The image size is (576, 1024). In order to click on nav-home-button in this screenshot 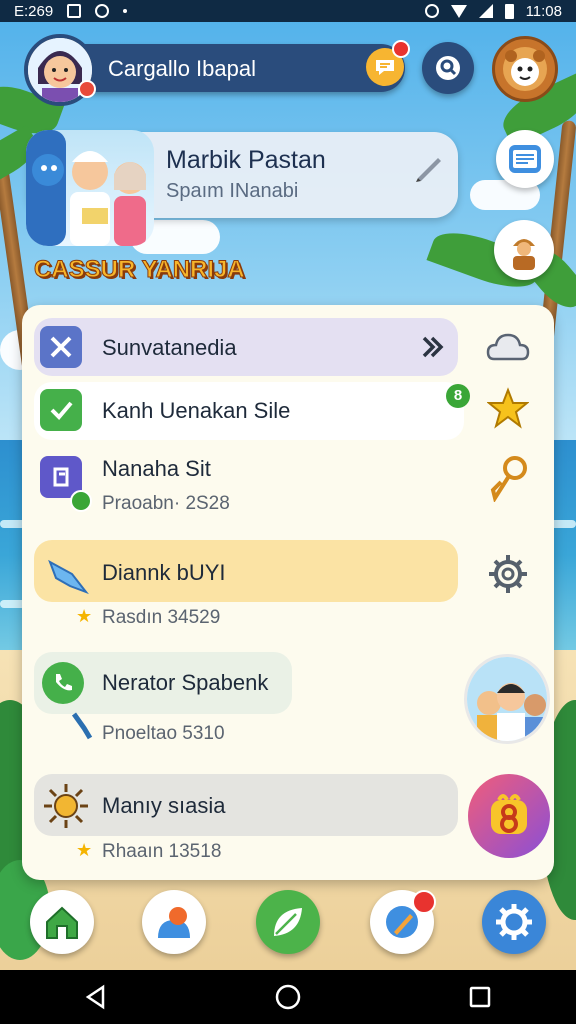, I will do `click(62, 922)`.